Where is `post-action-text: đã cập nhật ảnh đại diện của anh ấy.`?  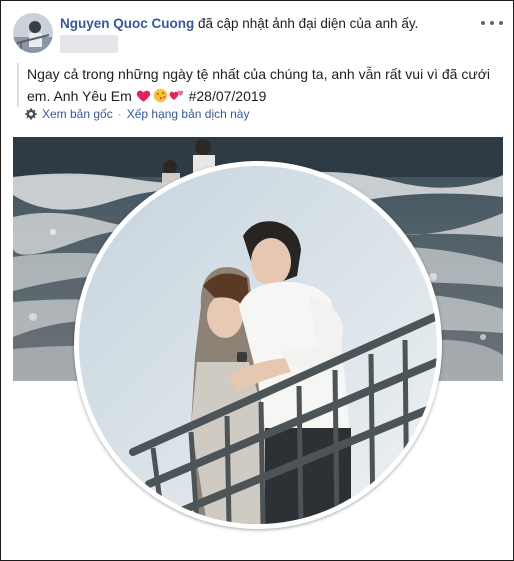 post-action-text: đã cập nhật ảnh đại diện của anh ấy. is located at coordinates (306, 23).